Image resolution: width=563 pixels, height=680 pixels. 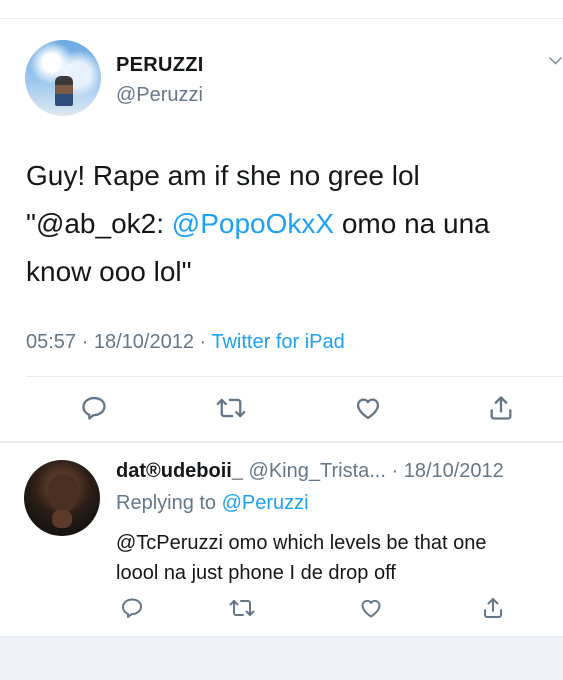 I want to click on author-handle: @Peruzzi, so click(x=159, y=95).